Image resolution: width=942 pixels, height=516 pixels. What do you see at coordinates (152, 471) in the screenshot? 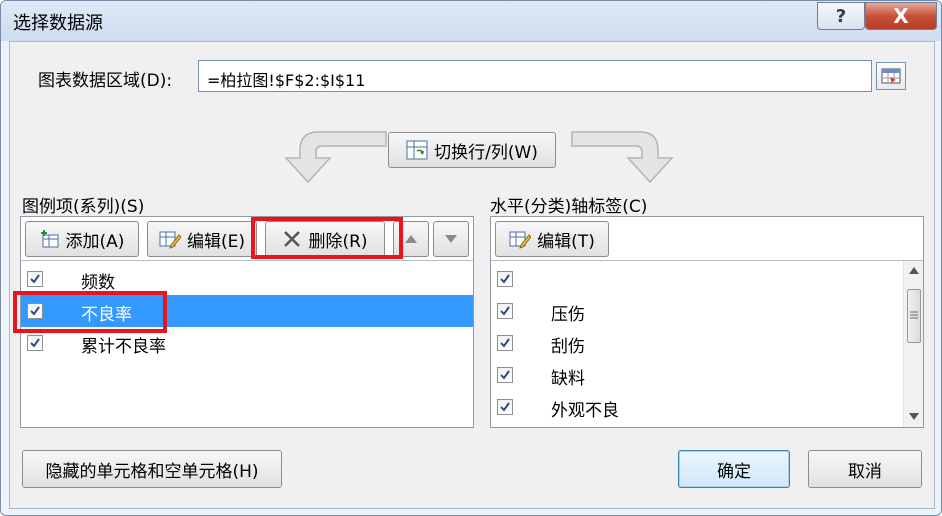
I see `hidden-empty-cells-label: 隐藏的单元格和空单元格(H)` at bounding box center [152, 471].